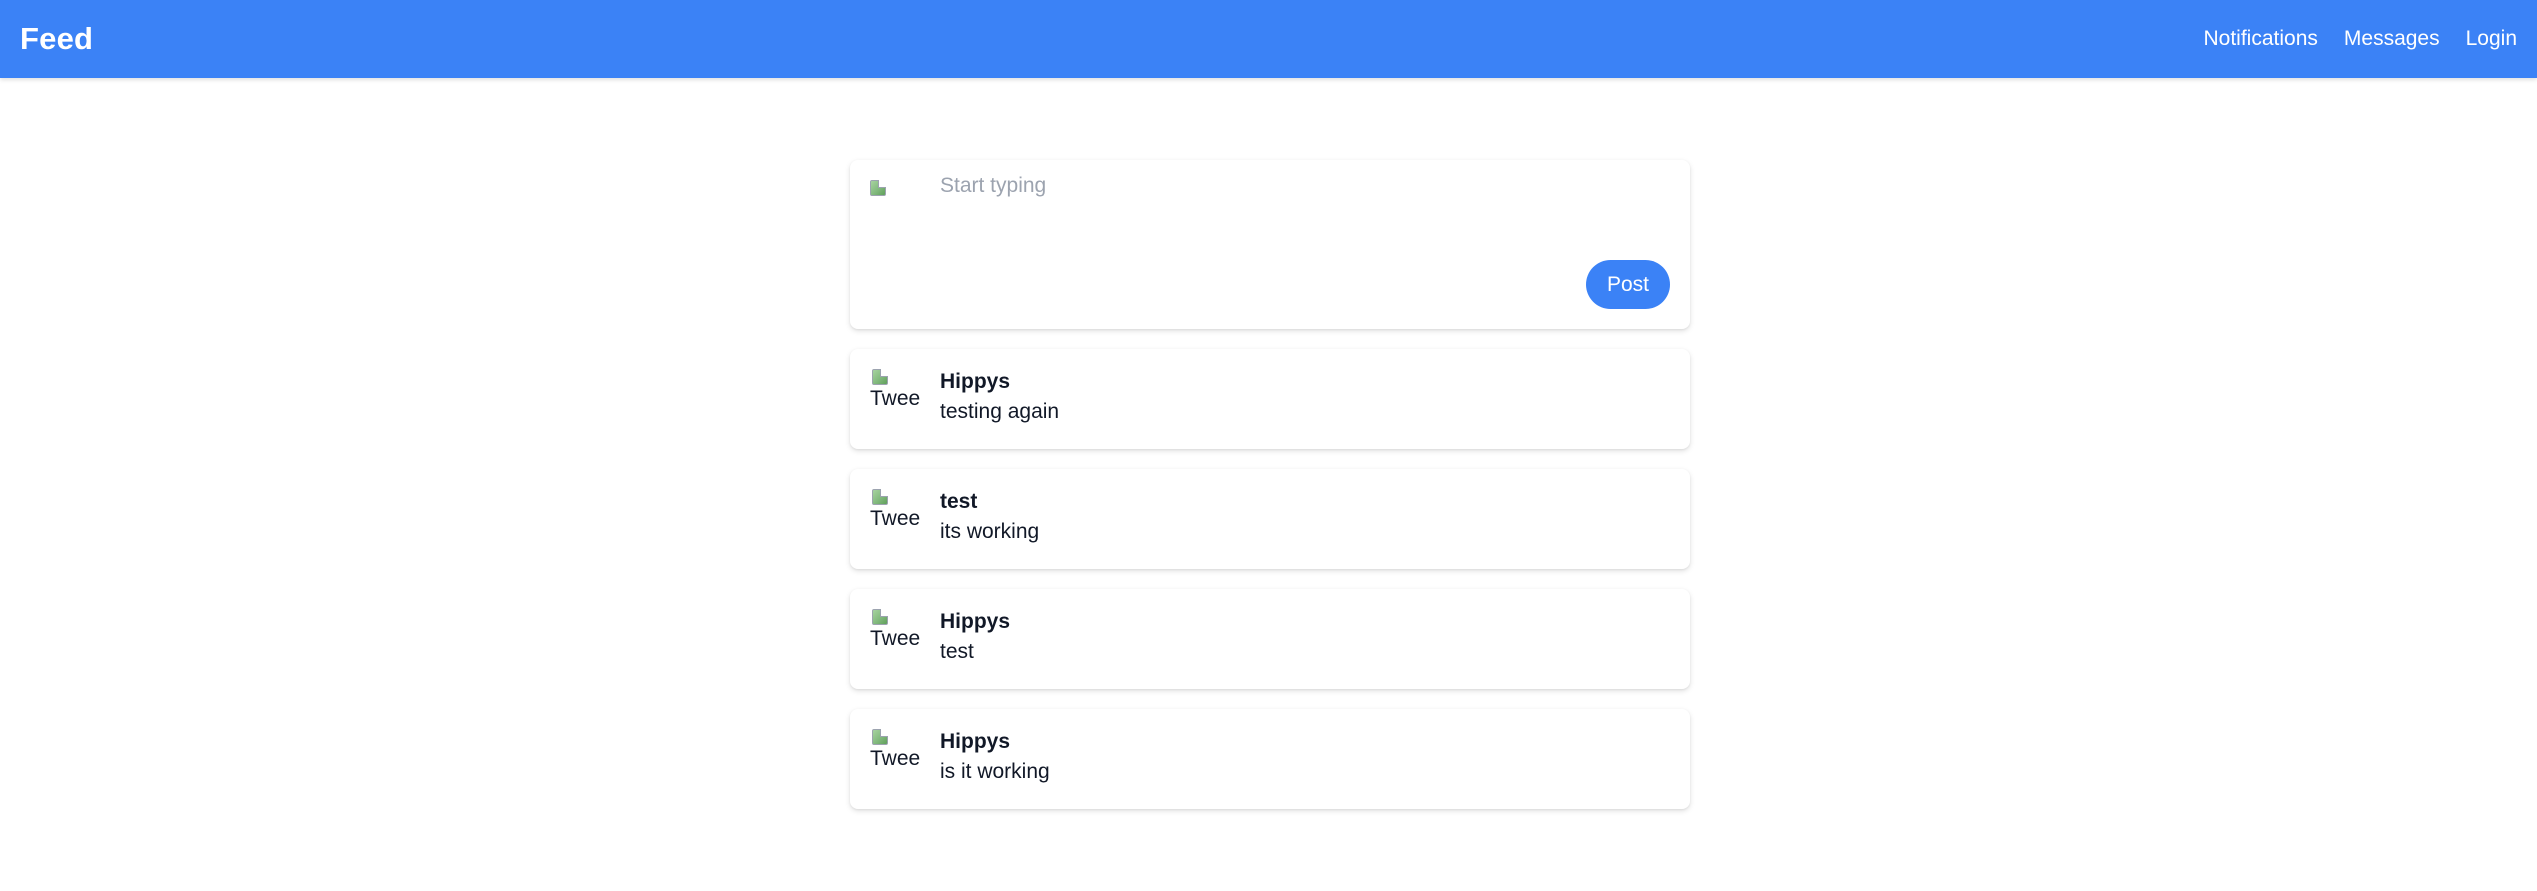  What do you see at coordinates (957, 651) in the screenshot?
I see `tweet-text: test` at bounding box center [957, 651].